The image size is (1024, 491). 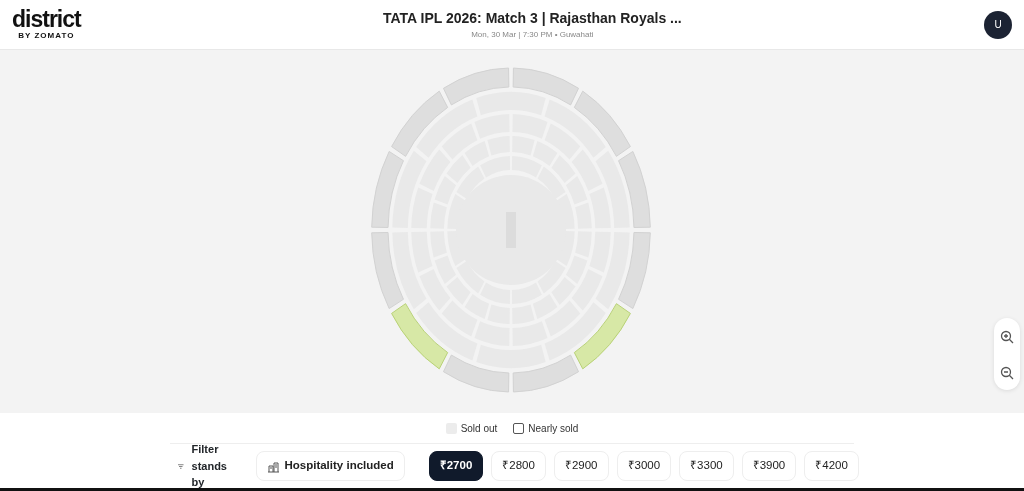 What do you see at coordinates (553, 428) in the screenshot?
I see `legend-label: Nearly sold` at bounding box center [553, 428].